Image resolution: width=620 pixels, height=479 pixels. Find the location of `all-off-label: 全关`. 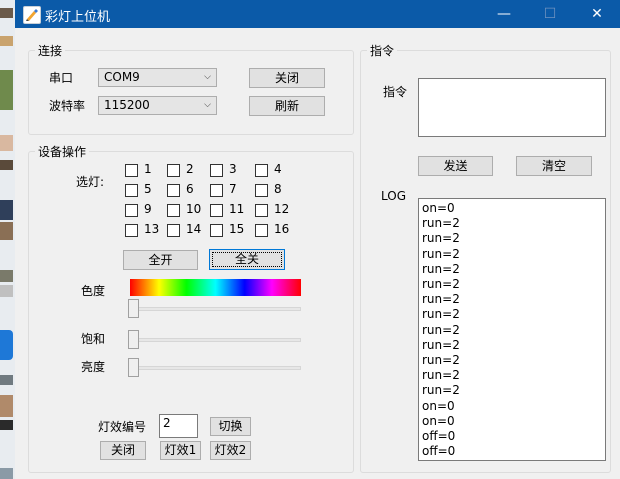

all-off-label: 全关 is located at coordinates (246, 259).